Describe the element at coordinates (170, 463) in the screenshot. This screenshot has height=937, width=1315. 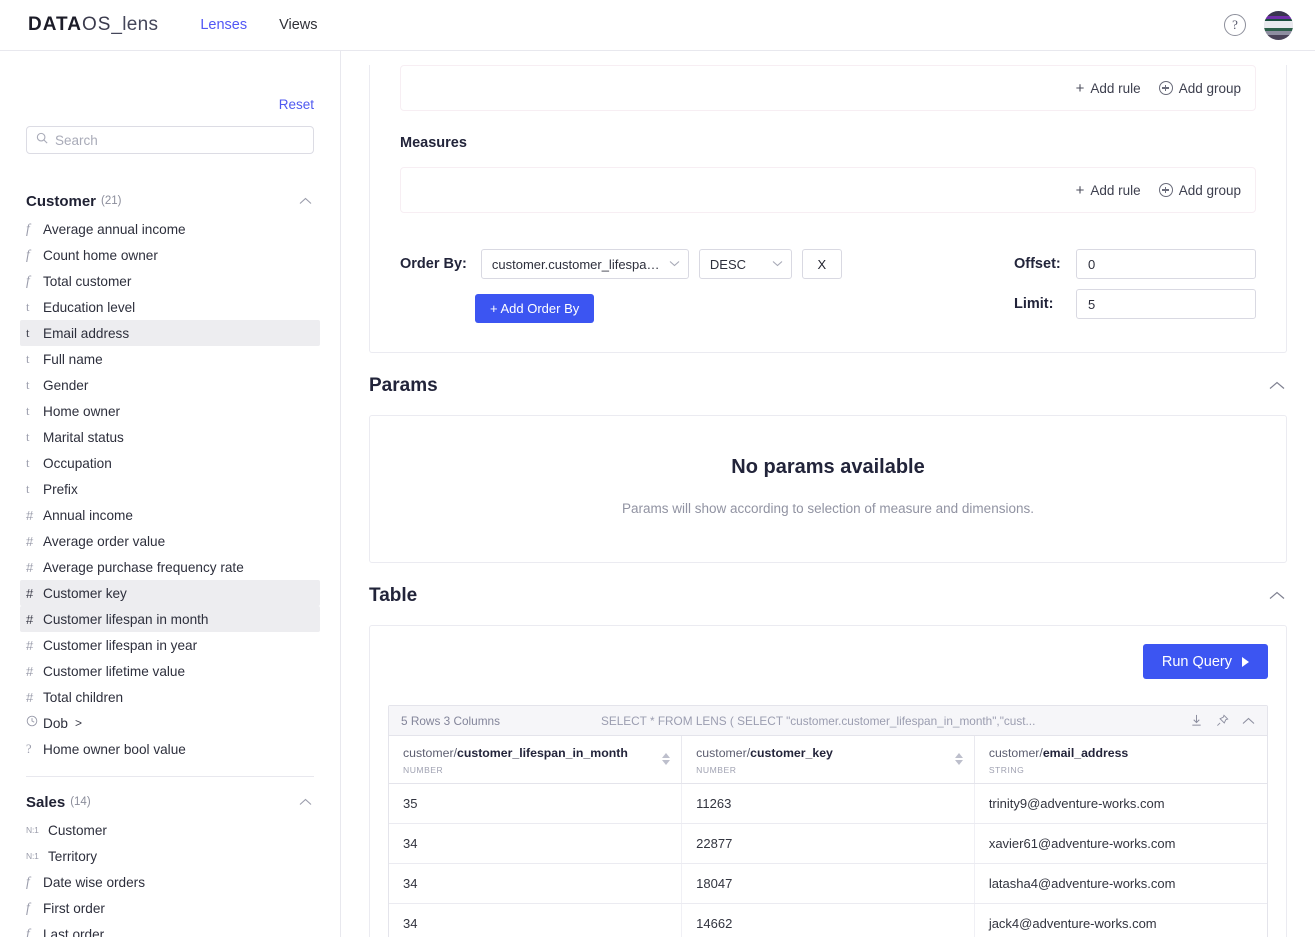
I see `sidebar-field: t Occupation` at that location.